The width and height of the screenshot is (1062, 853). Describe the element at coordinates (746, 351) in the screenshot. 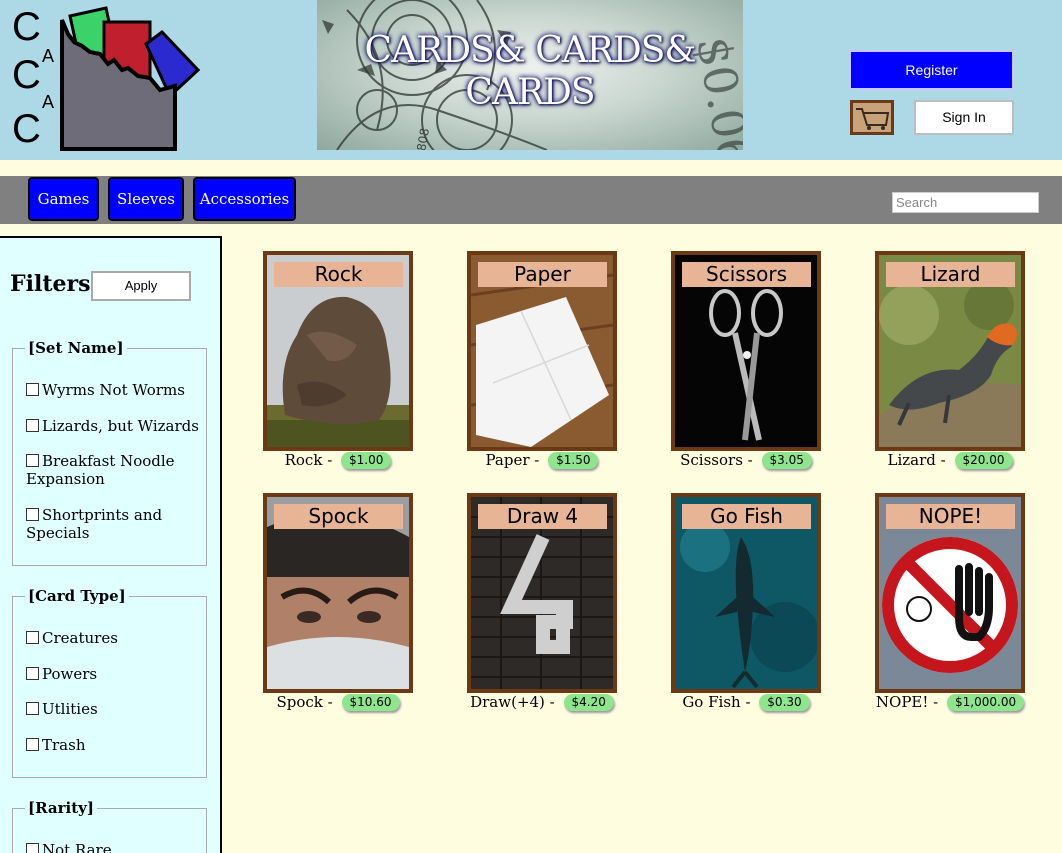

I see `product-card-scissors: Scissors` at that location.